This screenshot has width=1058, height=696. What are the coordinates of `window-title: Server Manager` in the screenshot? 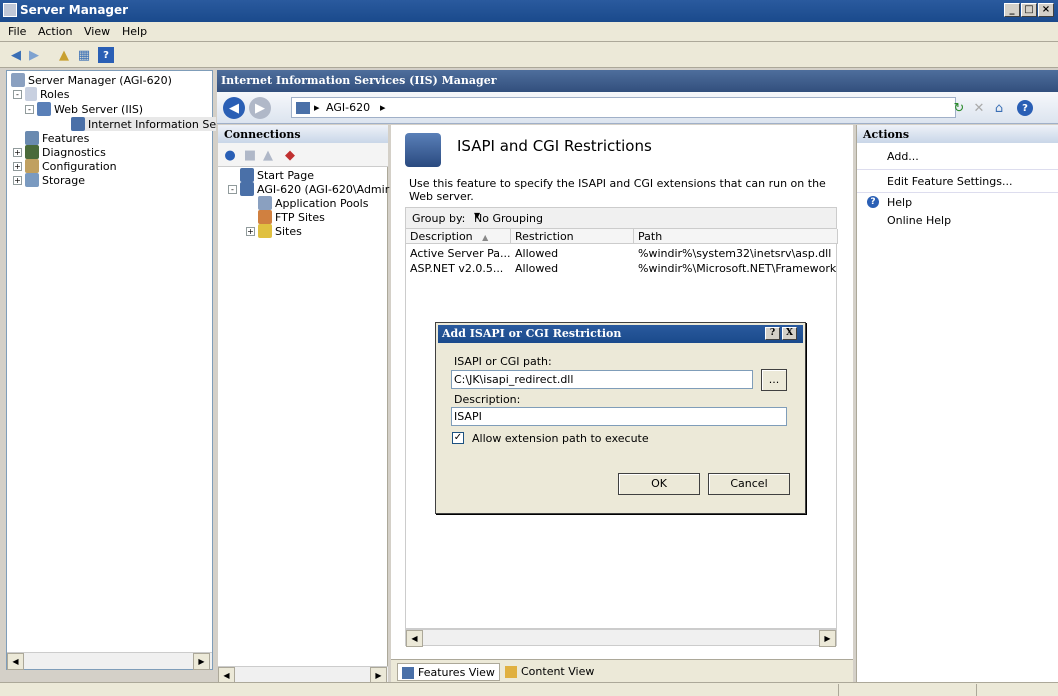 It's located at (74, 10).